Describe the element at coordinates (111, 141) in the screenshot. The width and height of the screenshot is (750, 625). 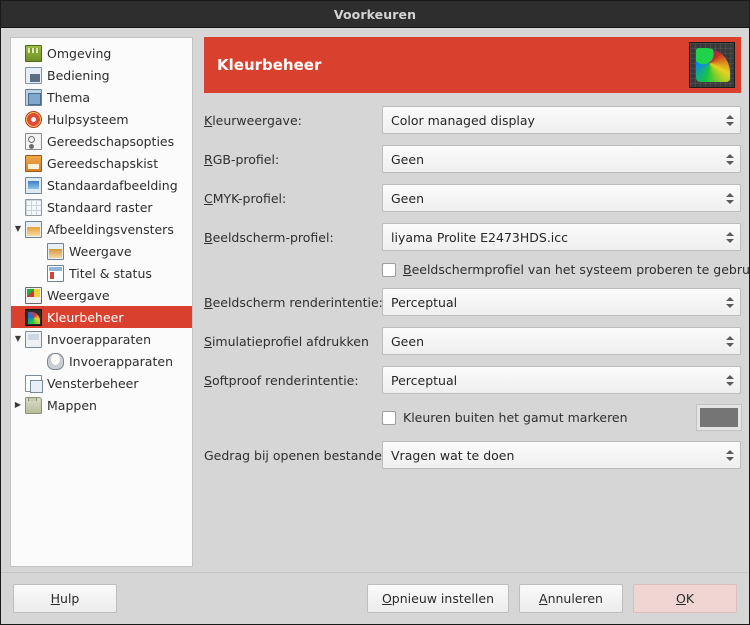
I see `sidebar-item-label: Gereedschapsopties` at that location.